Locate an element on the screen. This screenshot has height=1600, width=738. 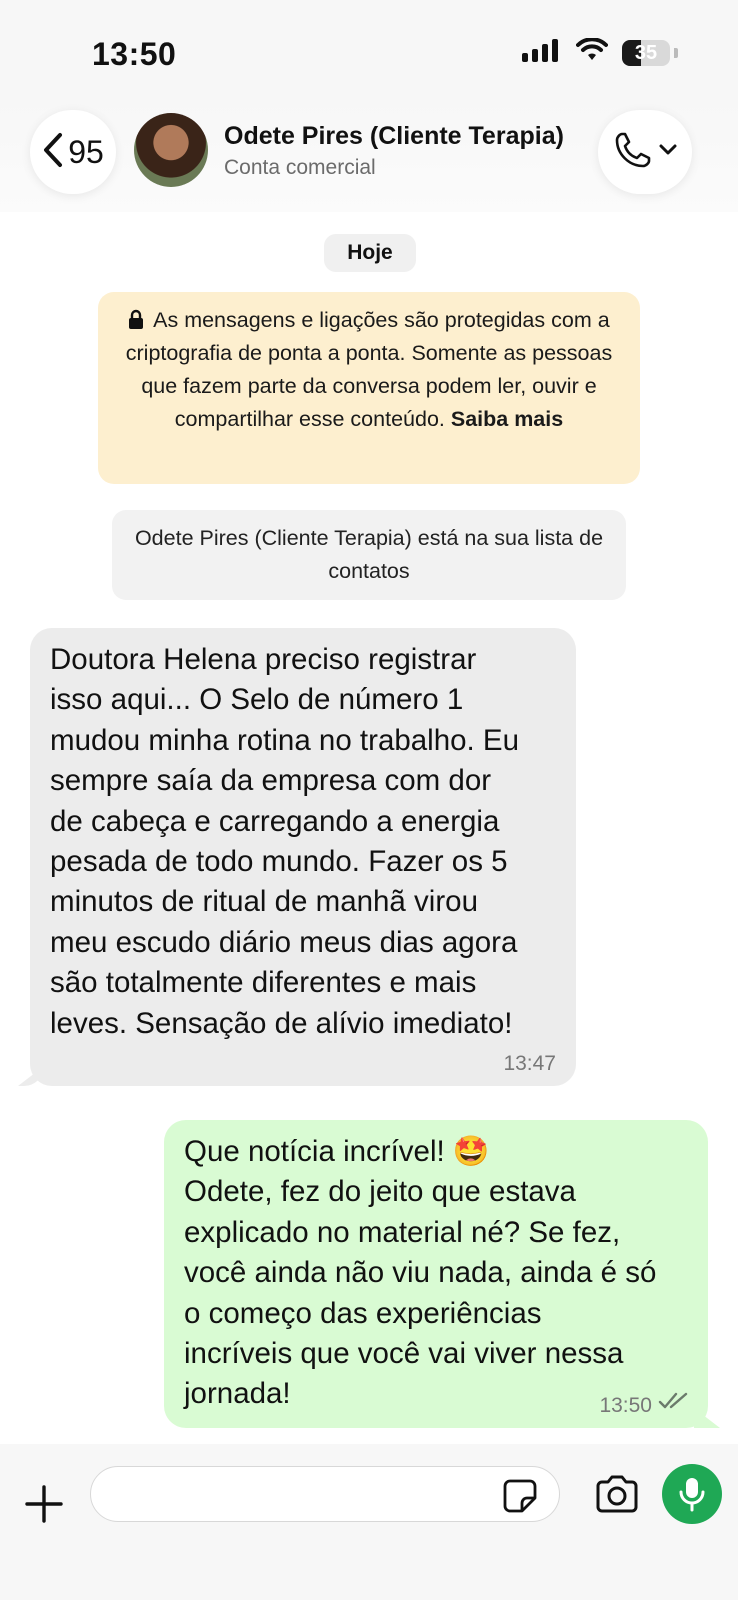
microphone-icon is located at coordinates (692, 1495).